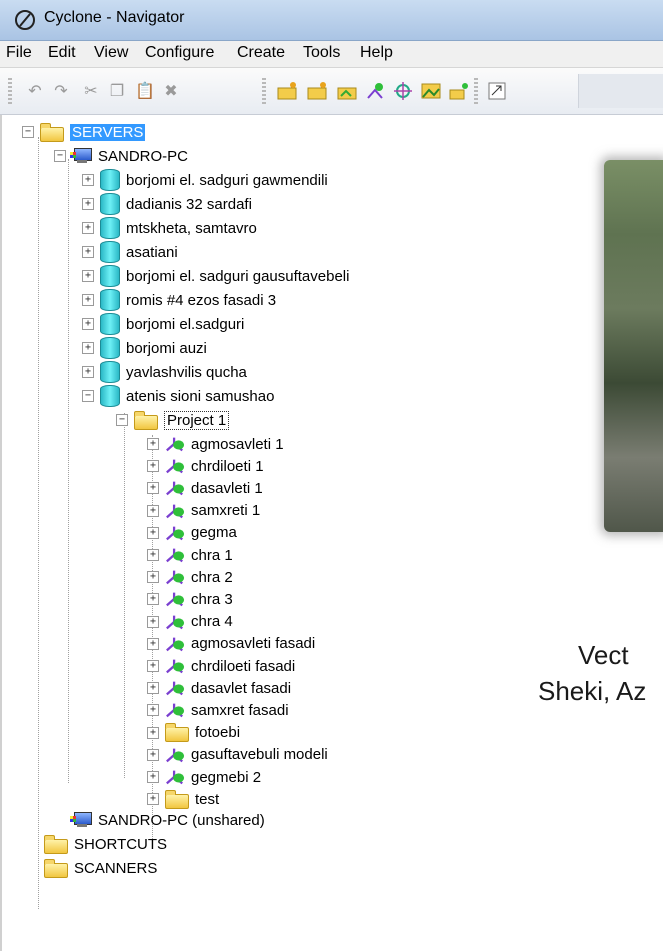 This screenshot has width=663, height=951. What do you see at coordinates (331, 91) in the screenshot?
I see `toolbar: ↶ ↷ ✂ ❐ 📋 ✖` at bounding box center [331, 91].